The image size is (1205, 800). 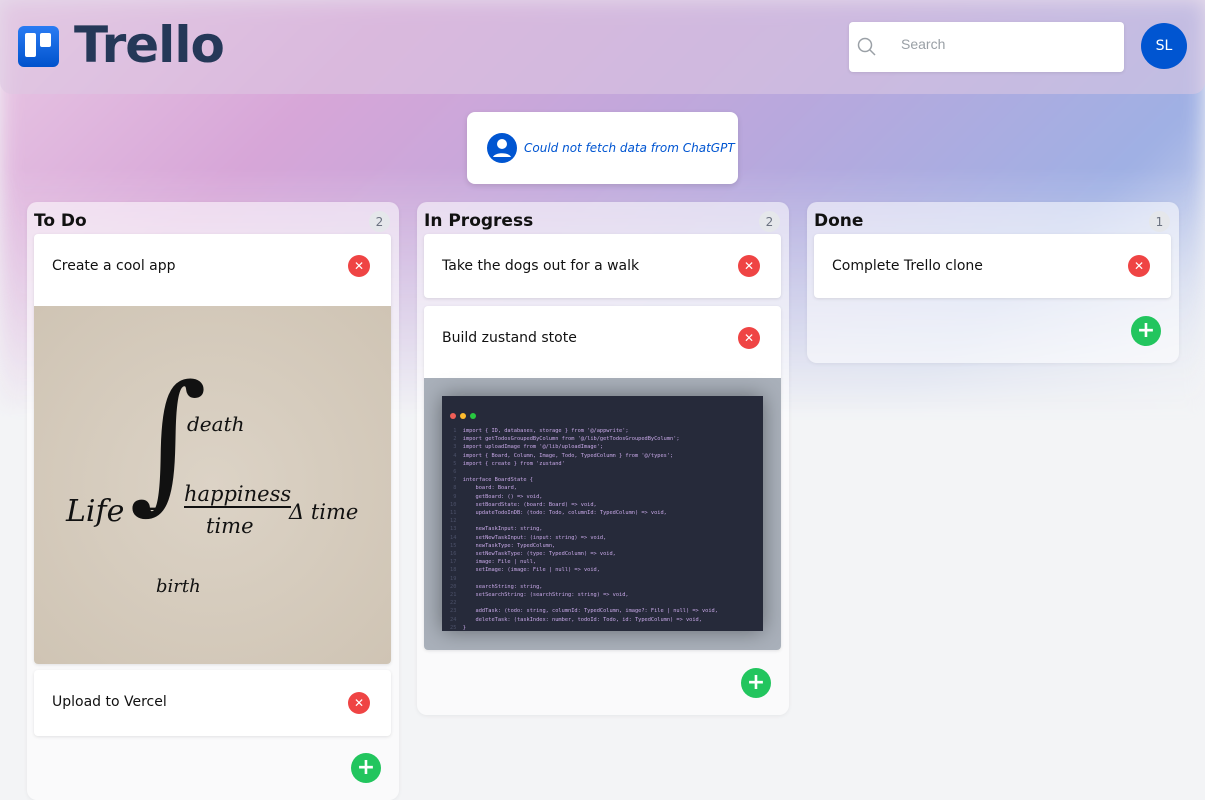 What do you see at coordinates (509, 338) in the screenshot?
I see `card-title: Build zustand stote` at bounding box center [509, 338].